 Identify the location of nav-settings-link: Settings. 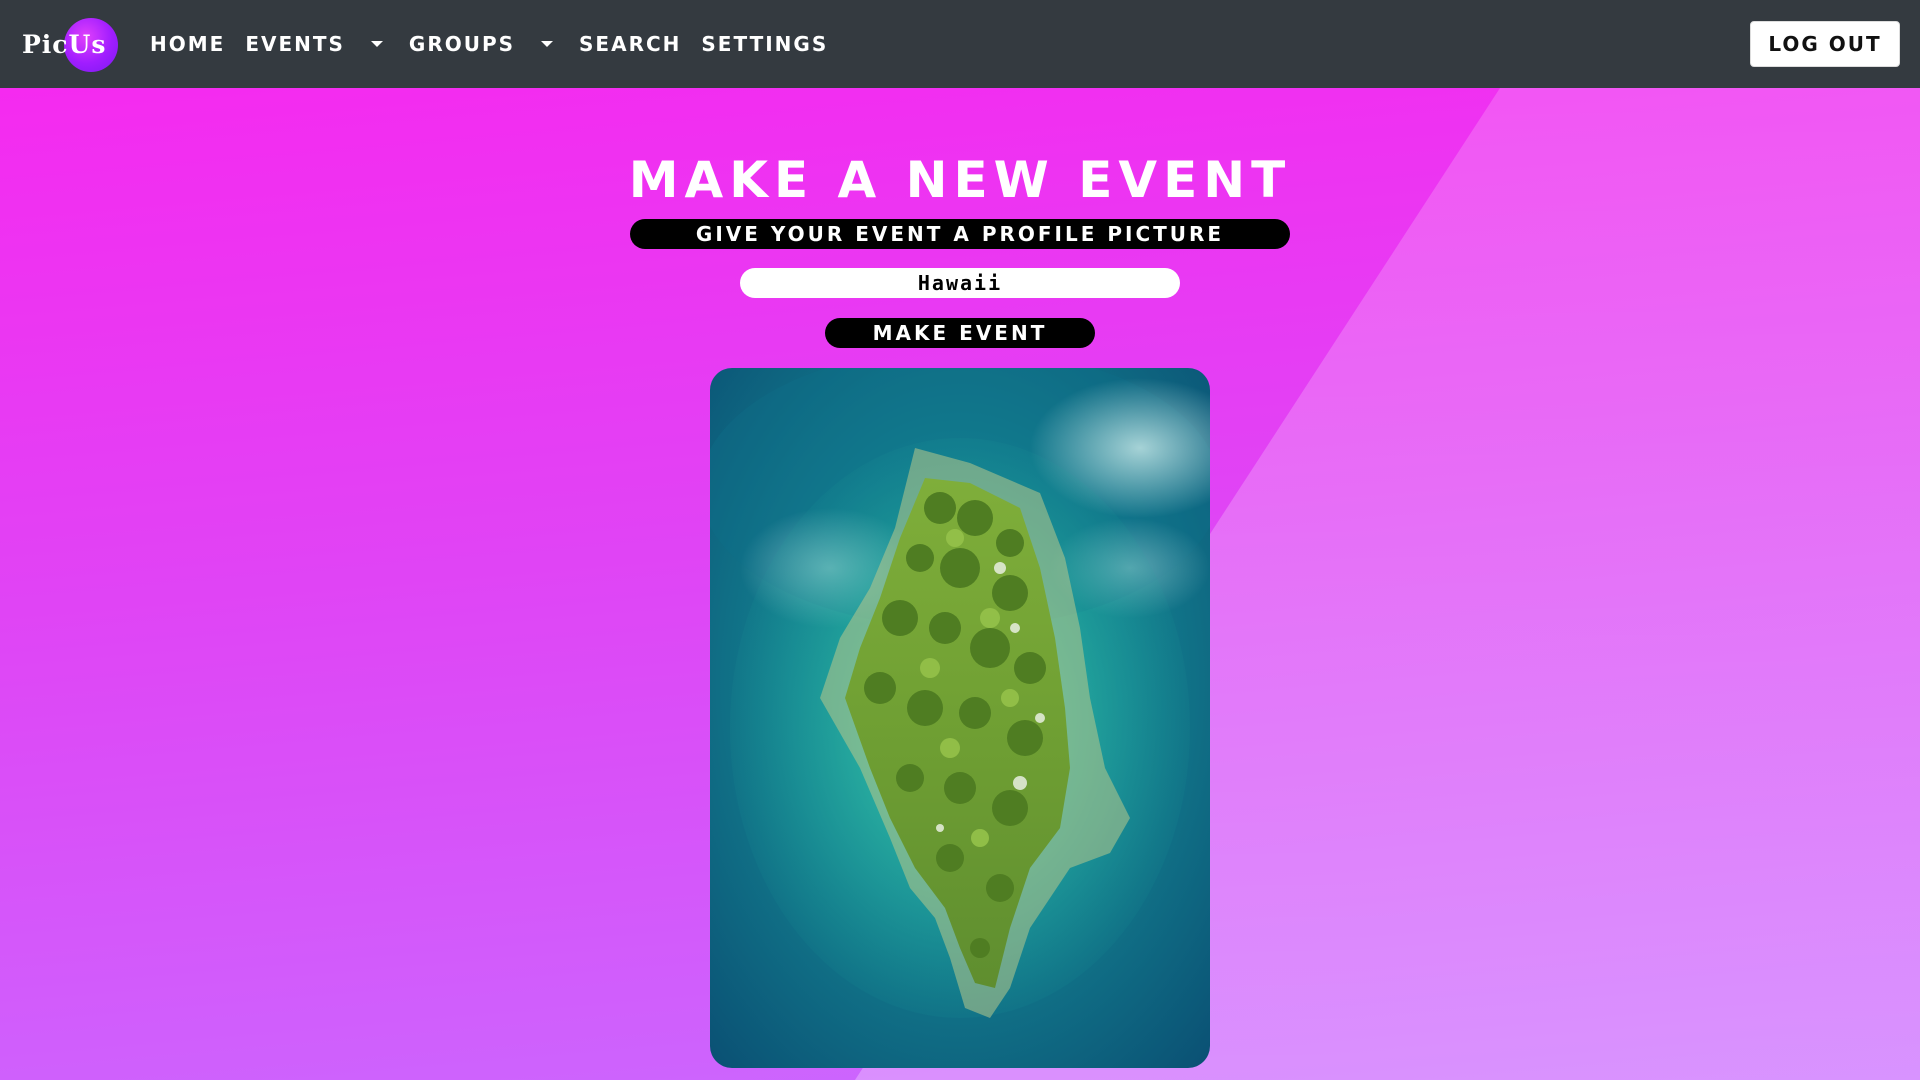
(764, 44).